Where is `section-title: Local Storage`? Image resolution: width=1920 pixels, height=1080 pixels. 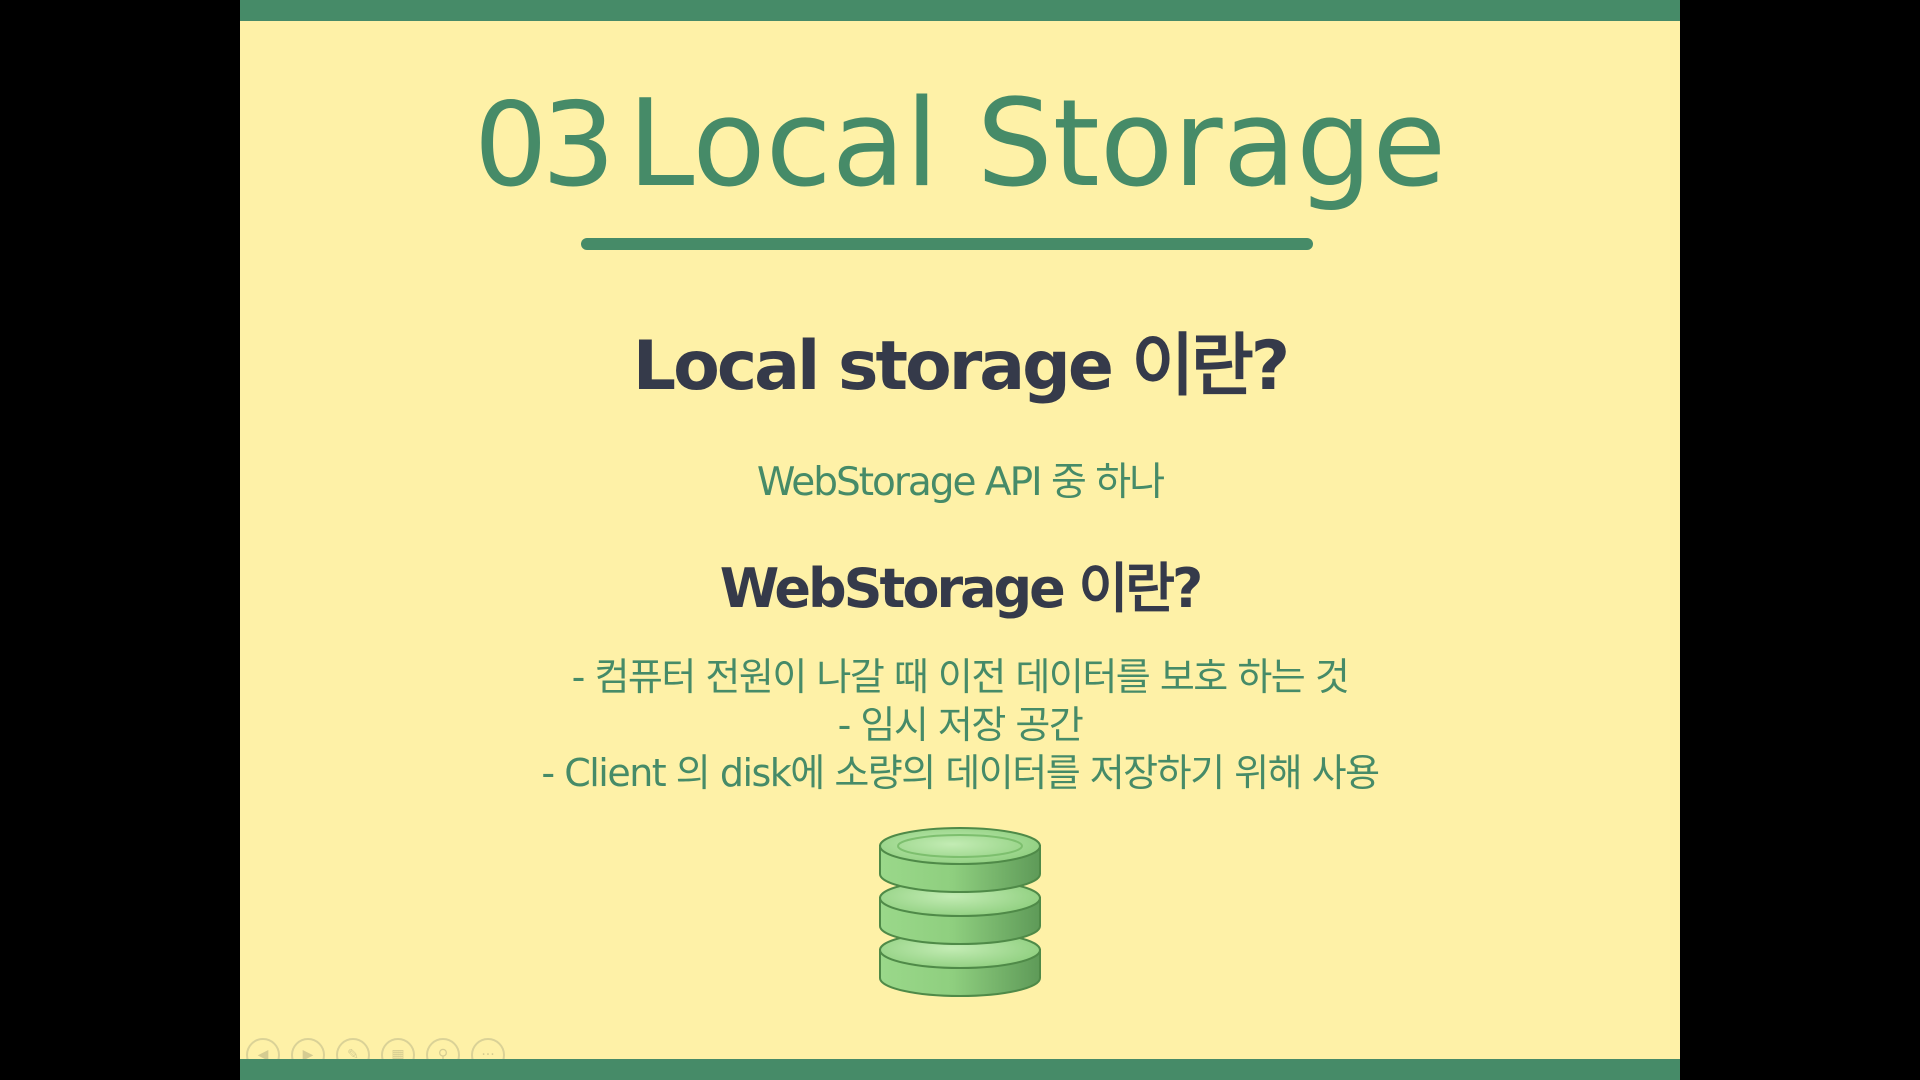 section-title: Local Storage is located at coordinates (1037, 144).